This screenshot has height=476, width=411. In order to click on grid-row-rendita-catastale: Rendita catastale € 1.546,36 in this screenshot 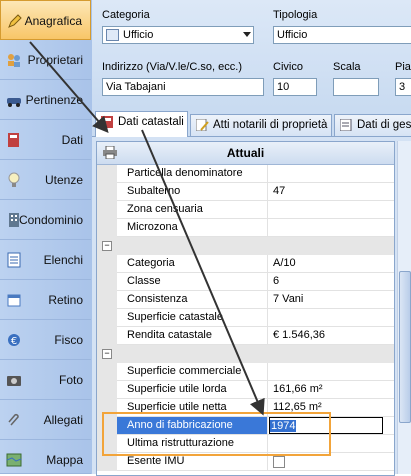, I will do `click(245, 336)`.